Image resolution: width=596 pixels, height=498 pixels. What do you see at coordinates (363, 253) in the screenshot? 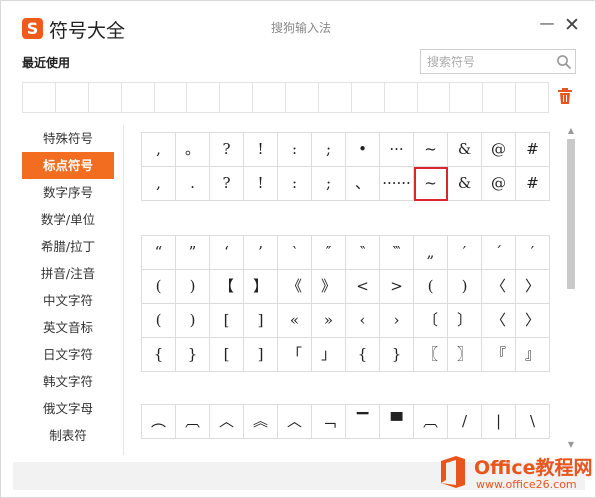
I see `symbol-cell: ‶` at bounding box center [363, 253].